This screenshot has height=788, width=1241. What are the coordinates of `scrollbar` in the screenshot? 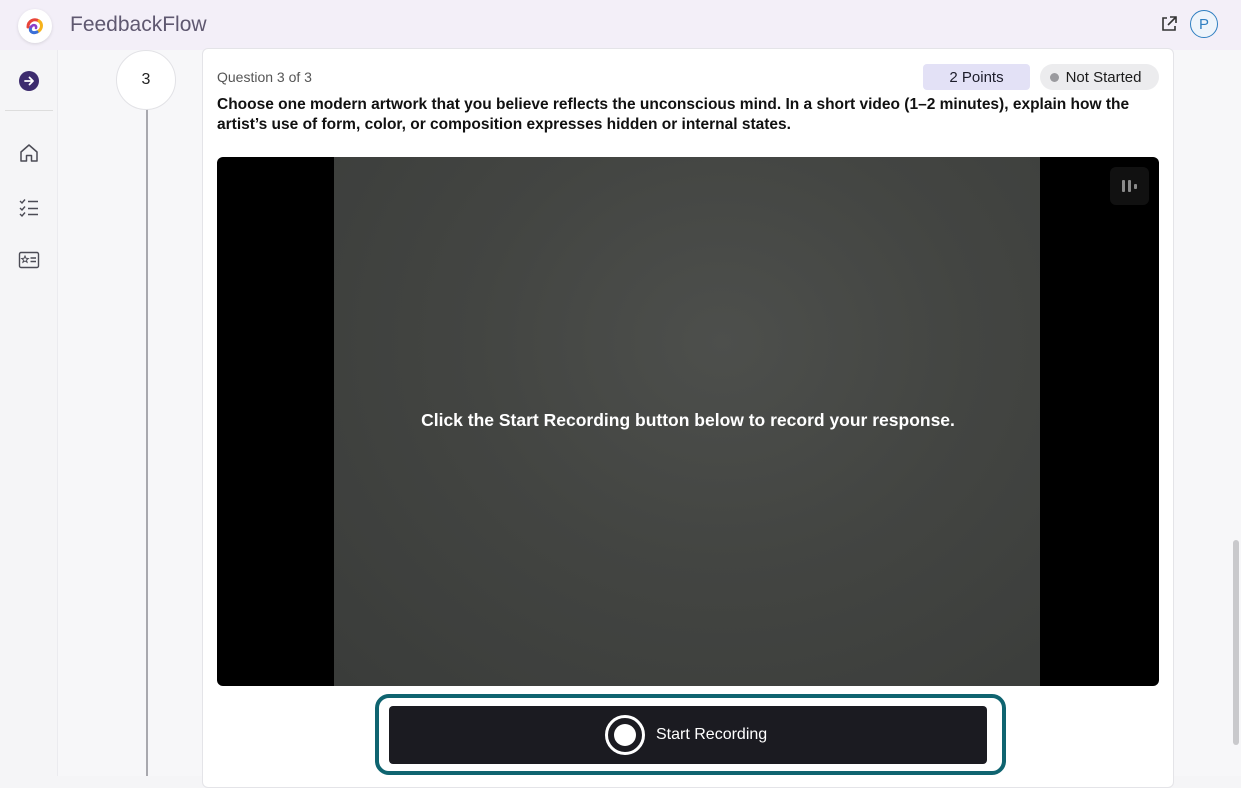 It's located at (1236, 642).